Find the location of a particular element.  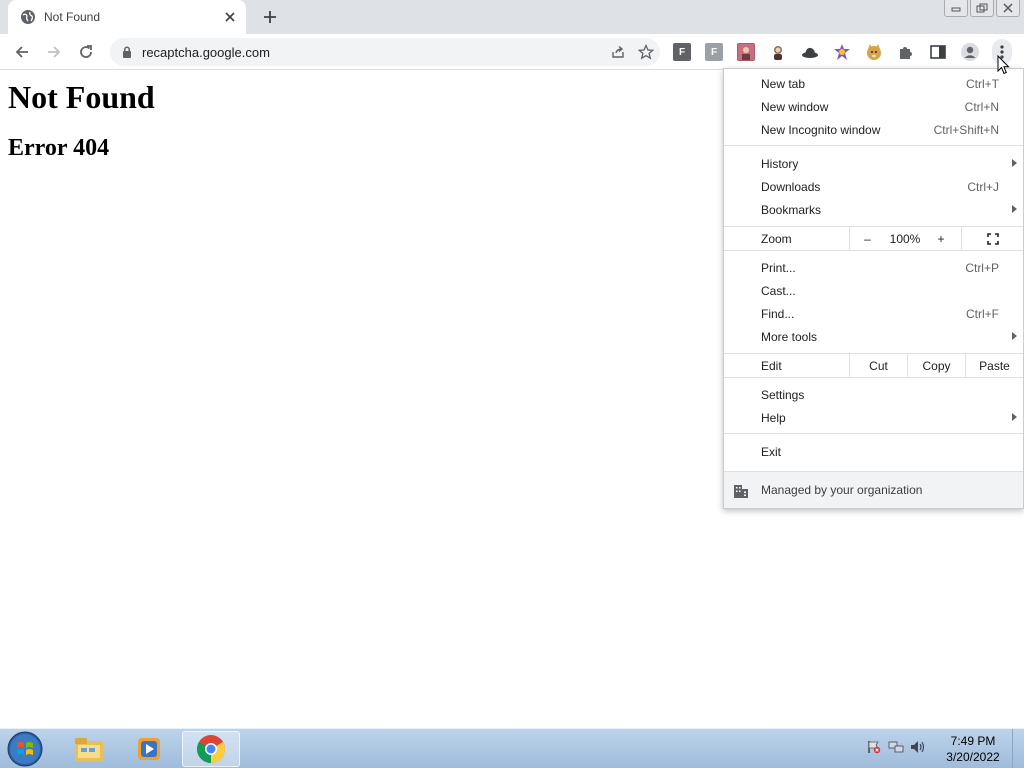

share-icon is located at coordinates (618, 52).